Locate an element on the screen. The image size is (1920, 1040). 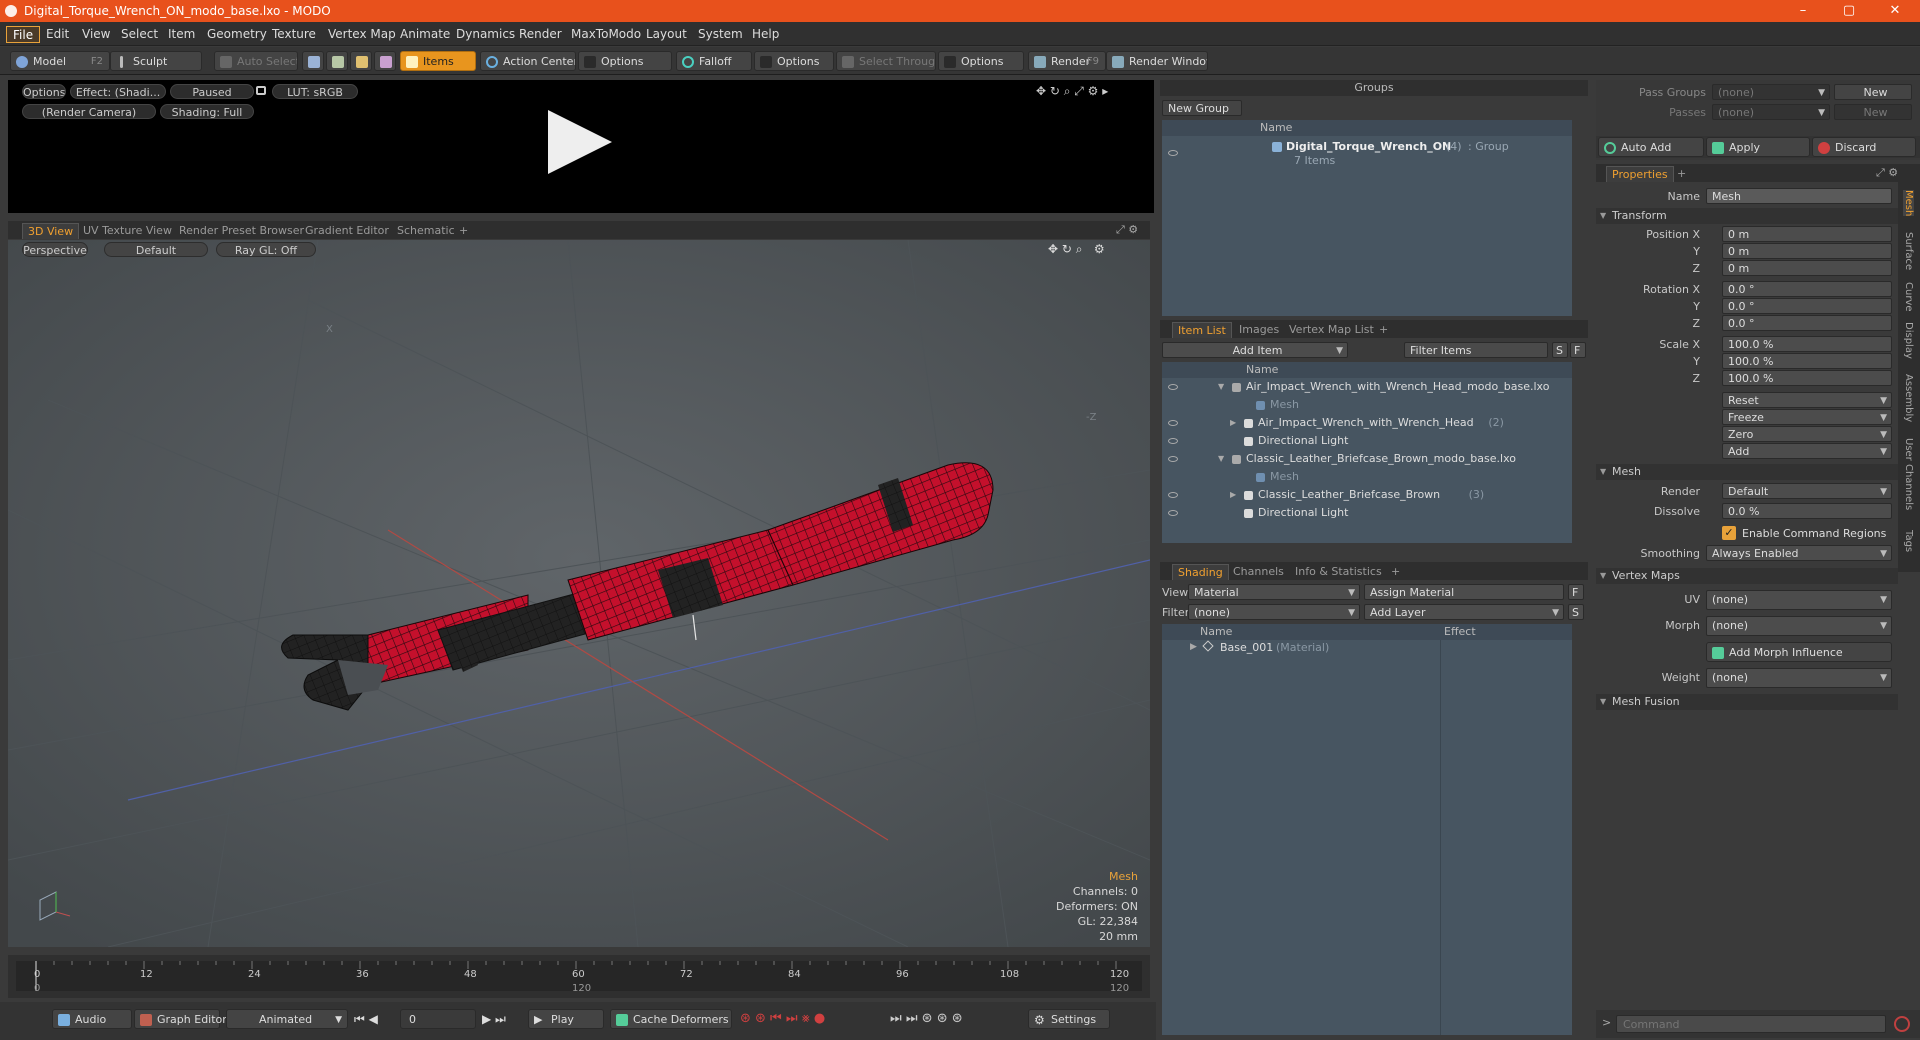
morph-dropdown: (none) ▼ is located at coordinates (1799, 626).